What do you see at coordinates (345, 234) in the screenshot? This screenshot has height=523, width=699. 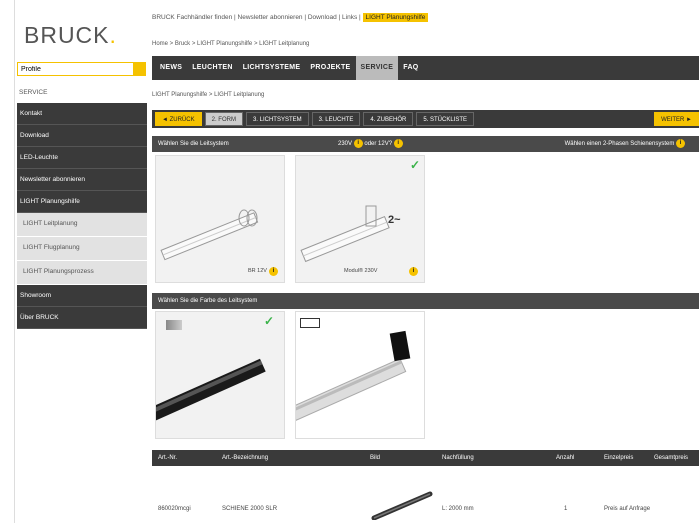 I see `rail-230v-image` at bounding box center [345, 234].